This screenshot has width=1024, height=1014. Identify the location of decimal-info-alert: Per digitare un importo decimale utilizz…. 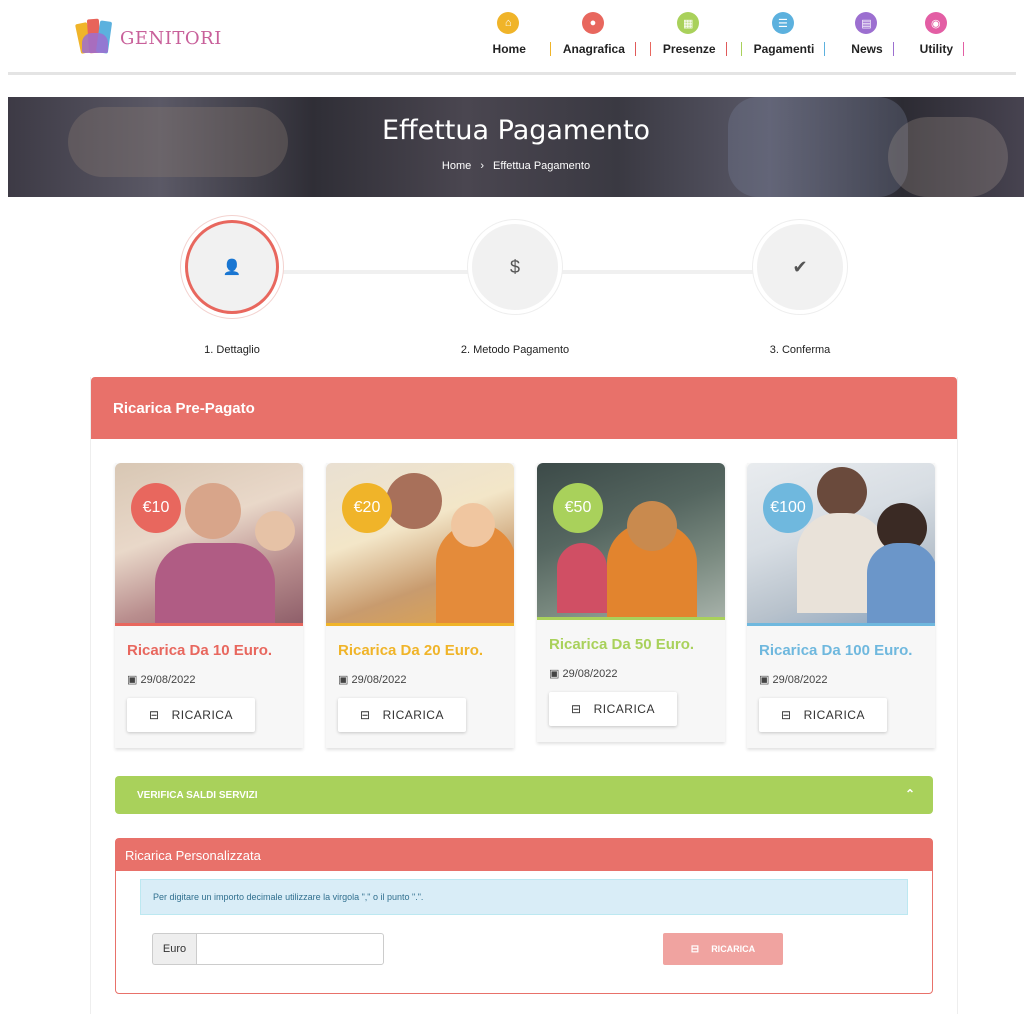
(524, 897).